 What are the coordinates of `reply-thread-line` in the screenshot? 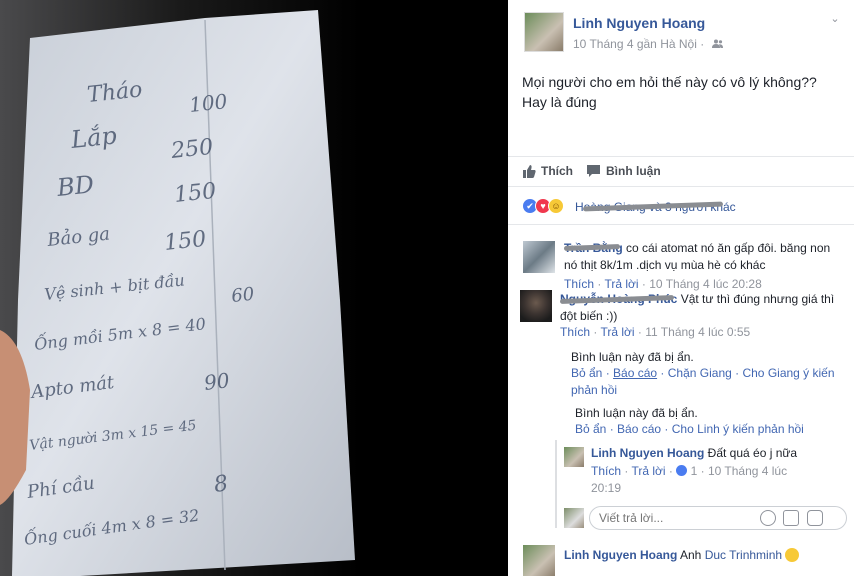 It's located at (556, 484).